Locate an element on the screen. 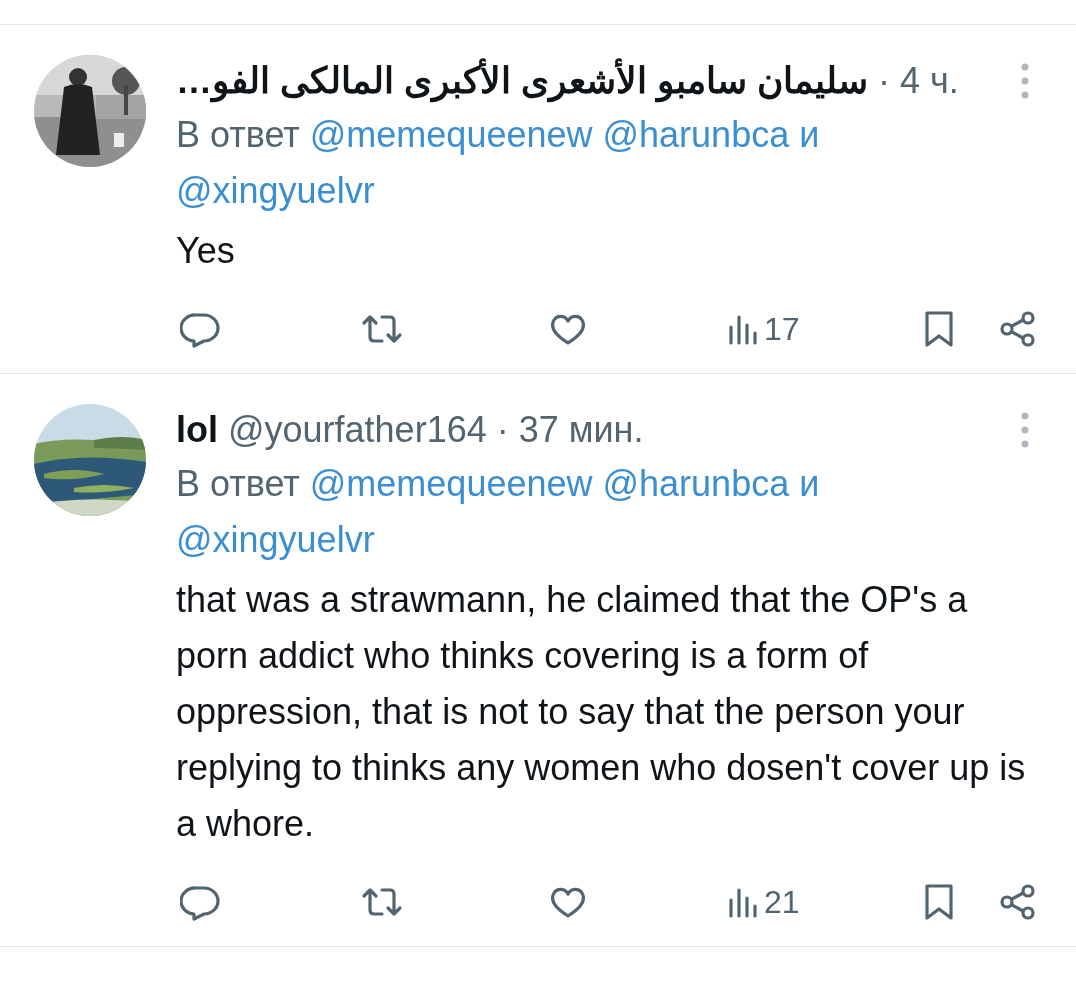 The height and width of the screenshot is (1004, 1076). post-time: · 37 мин. is located at coordinates (570, 430).